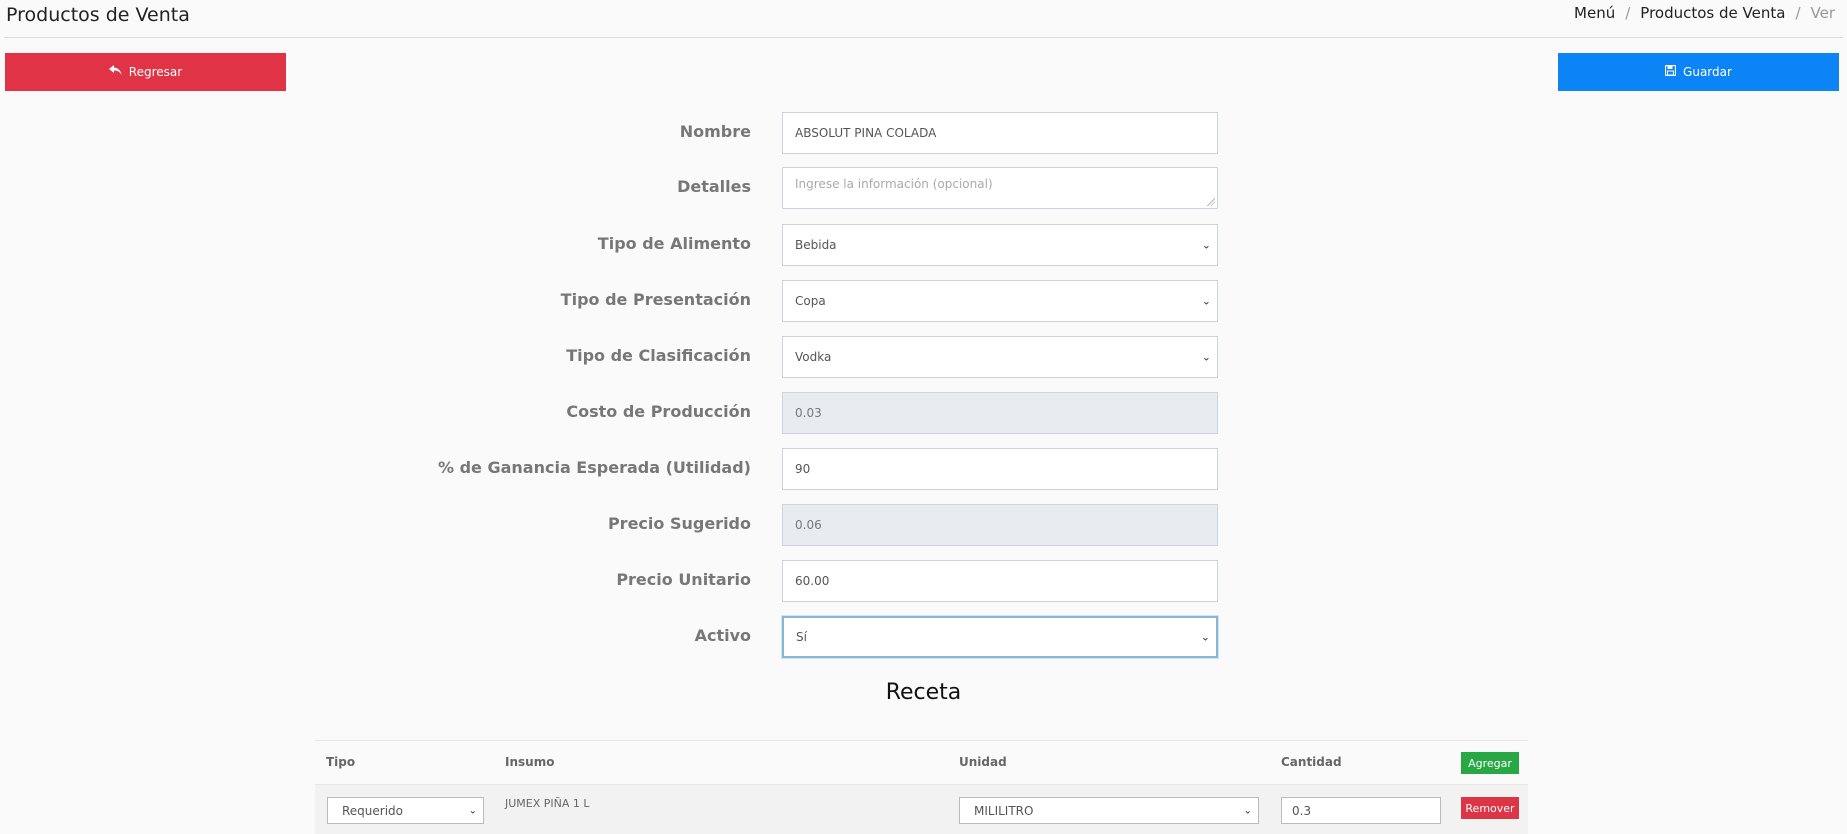 The height and width of the screenshot is (834, 1847). I want to click on tipo-clasificacion-value: Vodka, so click(813, 357).